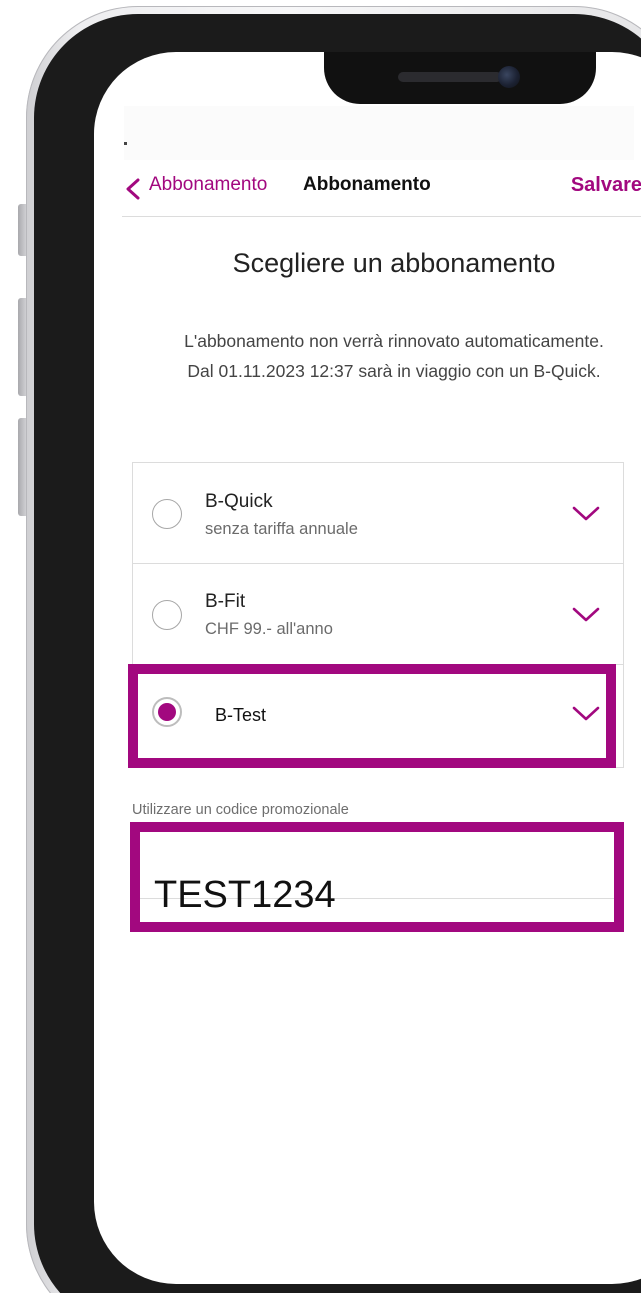 The height and width of the screenshot is (1293, 641). What do you see at coordinates (379, 133) in the screenshot?
I see `status-bar` at bounding box center [379, 133].